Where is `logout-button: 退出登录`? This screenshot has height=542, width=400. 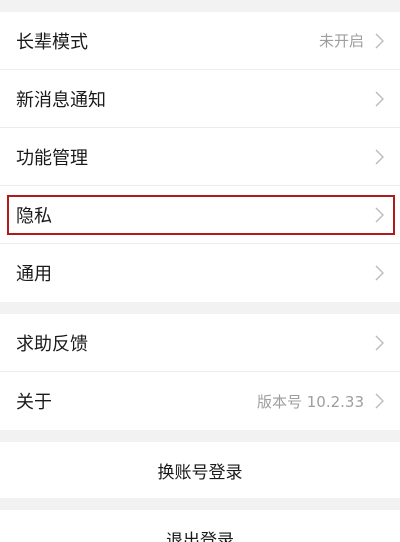
logout-button: 退出登录 is located at coordinates (200, 526).